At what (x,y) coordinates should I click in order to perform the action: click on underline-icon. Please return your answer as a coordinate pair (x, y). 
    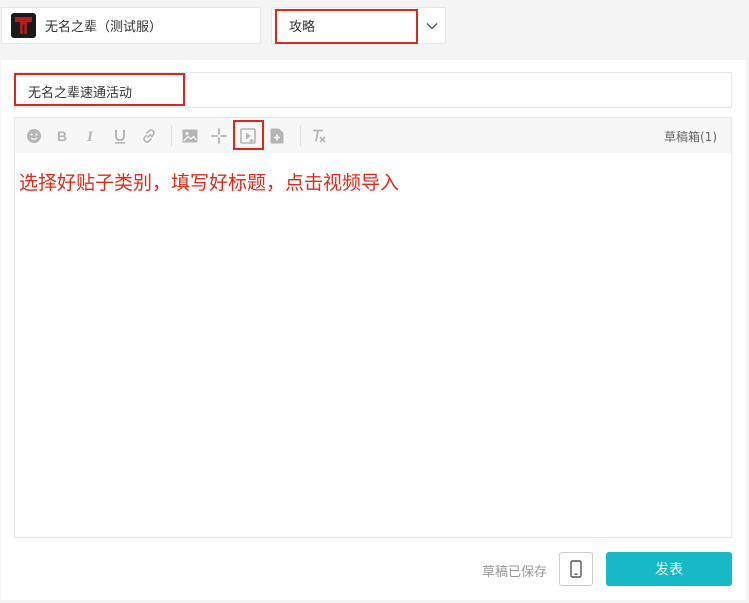
    Looking at the image, I should click on (120, 135).